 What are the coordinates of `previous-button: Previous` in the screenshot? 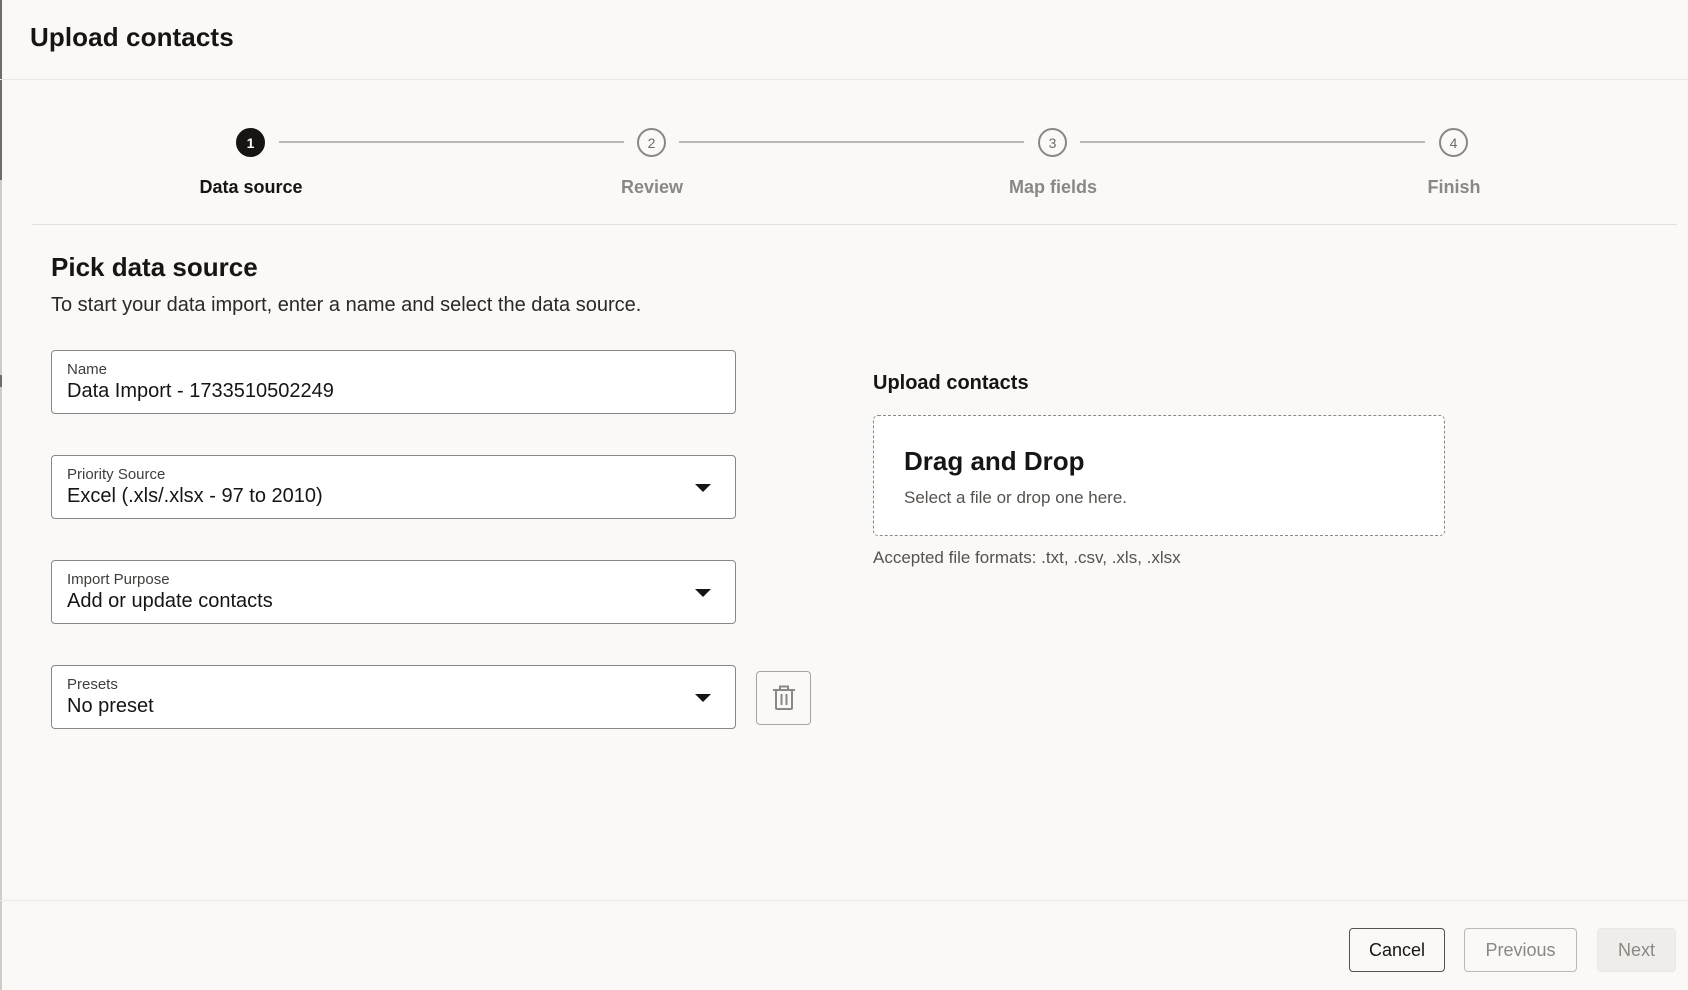 It's located at (1520, 950).